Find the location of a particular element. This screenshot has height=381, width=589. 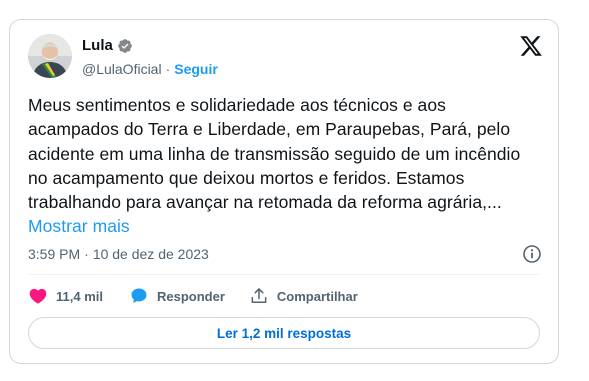

reply-button: Responder is located at coordinates (177, 296).